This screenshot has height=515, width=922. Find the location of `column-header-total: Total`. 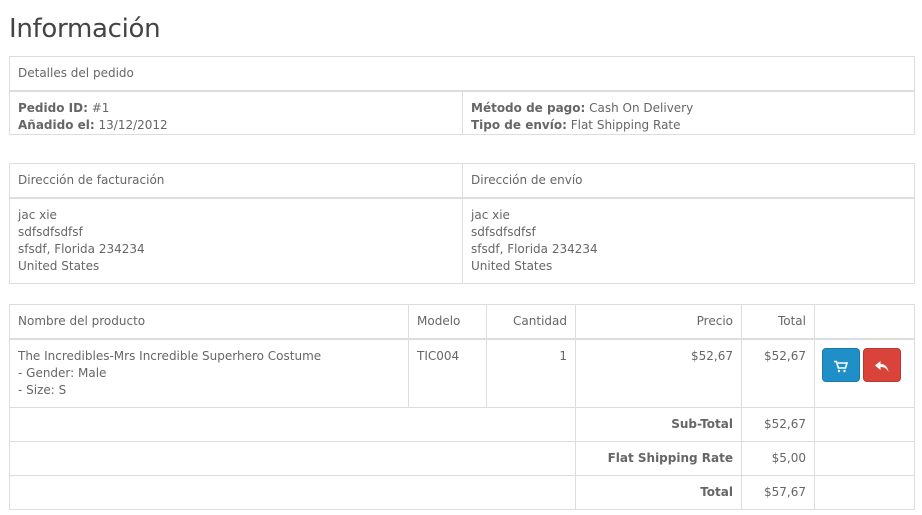

column-header-total: Total is located at coordinates (778, 322).